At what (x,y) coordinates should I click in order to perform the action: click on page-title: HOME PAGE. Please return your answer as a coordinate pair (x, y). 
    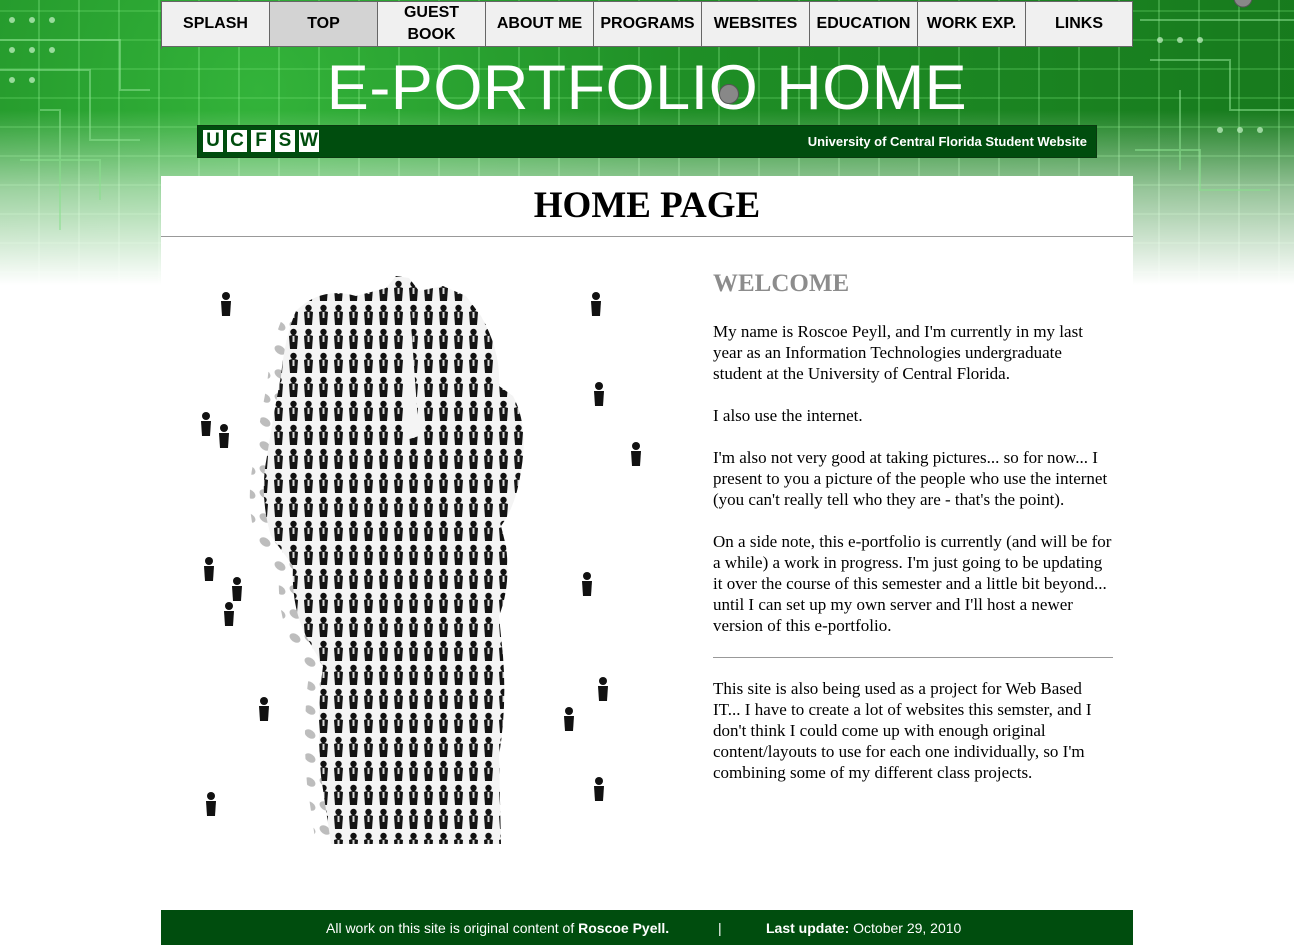
    Looking at the image, I should click on (647, 206).